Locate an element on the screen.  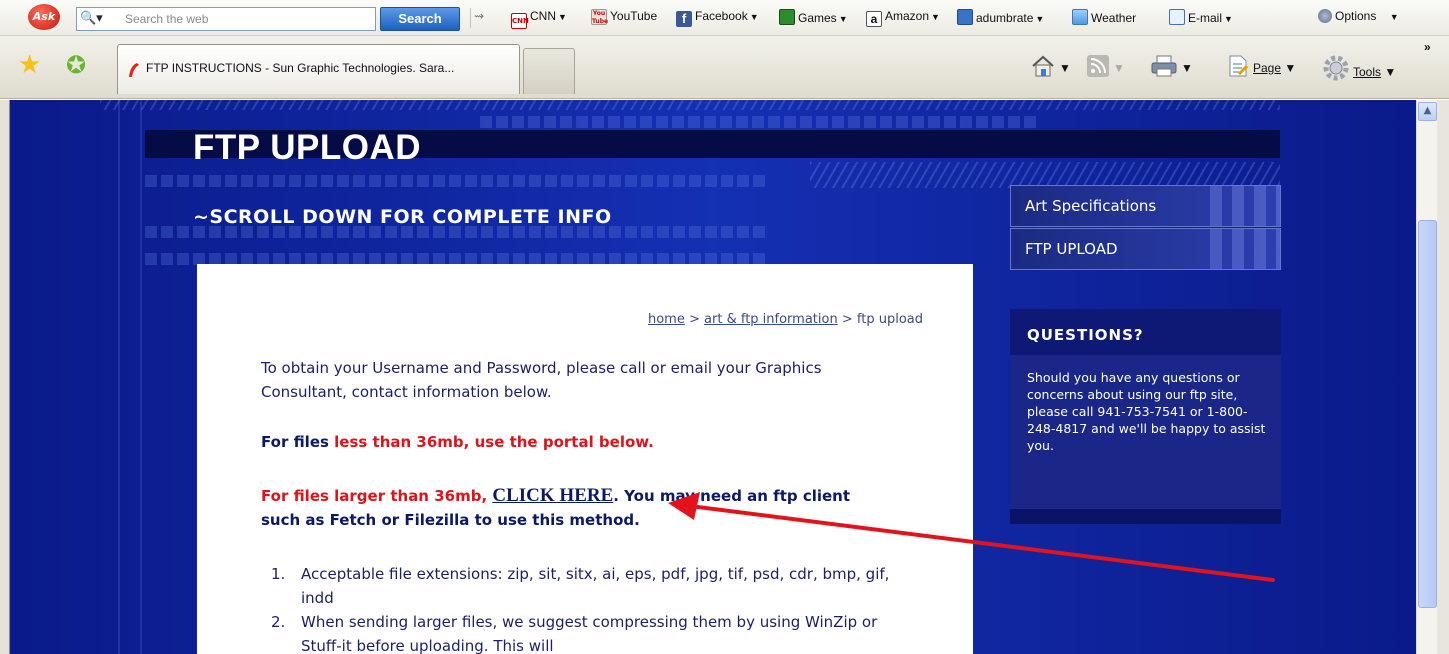
quicklink-youtube: You Tube YouTube is located at coordinates (624, 17).